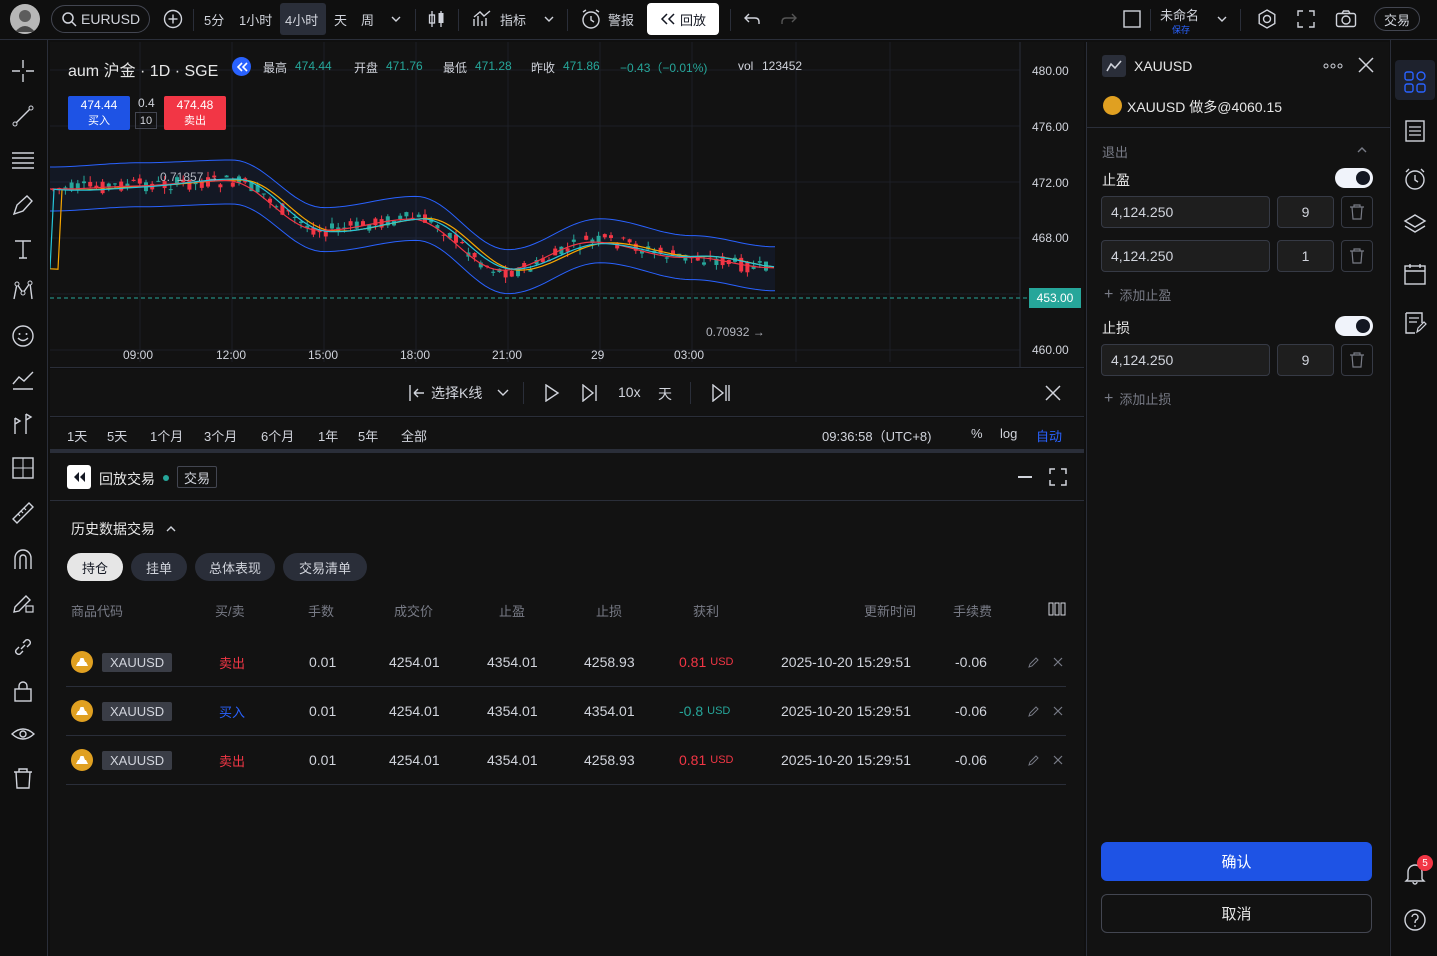  What do you see at coordinates (95, 567) in the screenshot?
I see `tab-positions: 持仓` at bounding box center [95, 567].